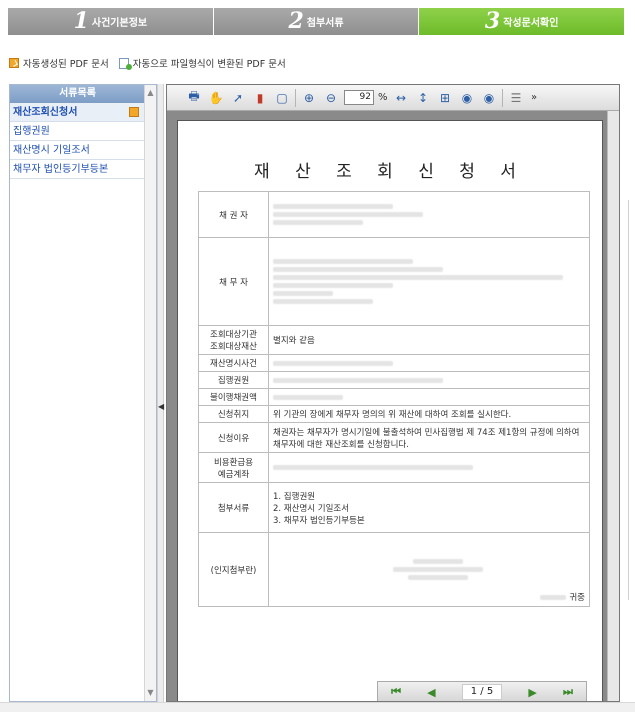  Describe the element at coordinates (238, 98) in the screenshot. I see `select-text-icon: ➚` at that location.